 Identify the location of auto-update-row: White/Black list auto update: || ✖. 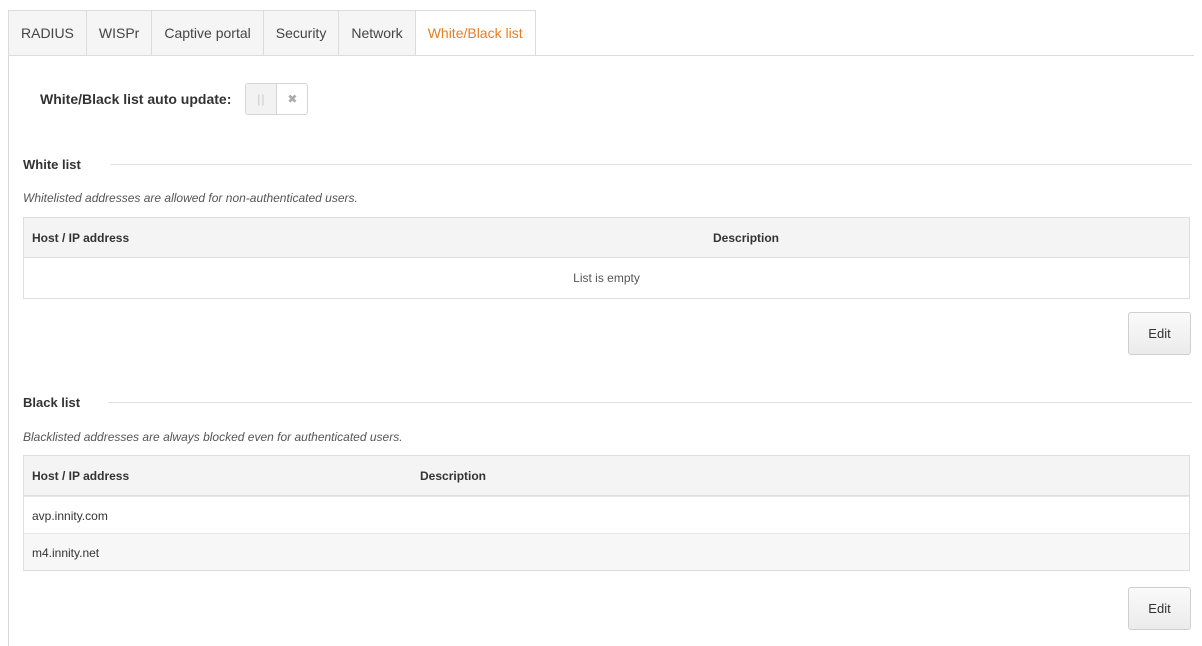
(174, 99).